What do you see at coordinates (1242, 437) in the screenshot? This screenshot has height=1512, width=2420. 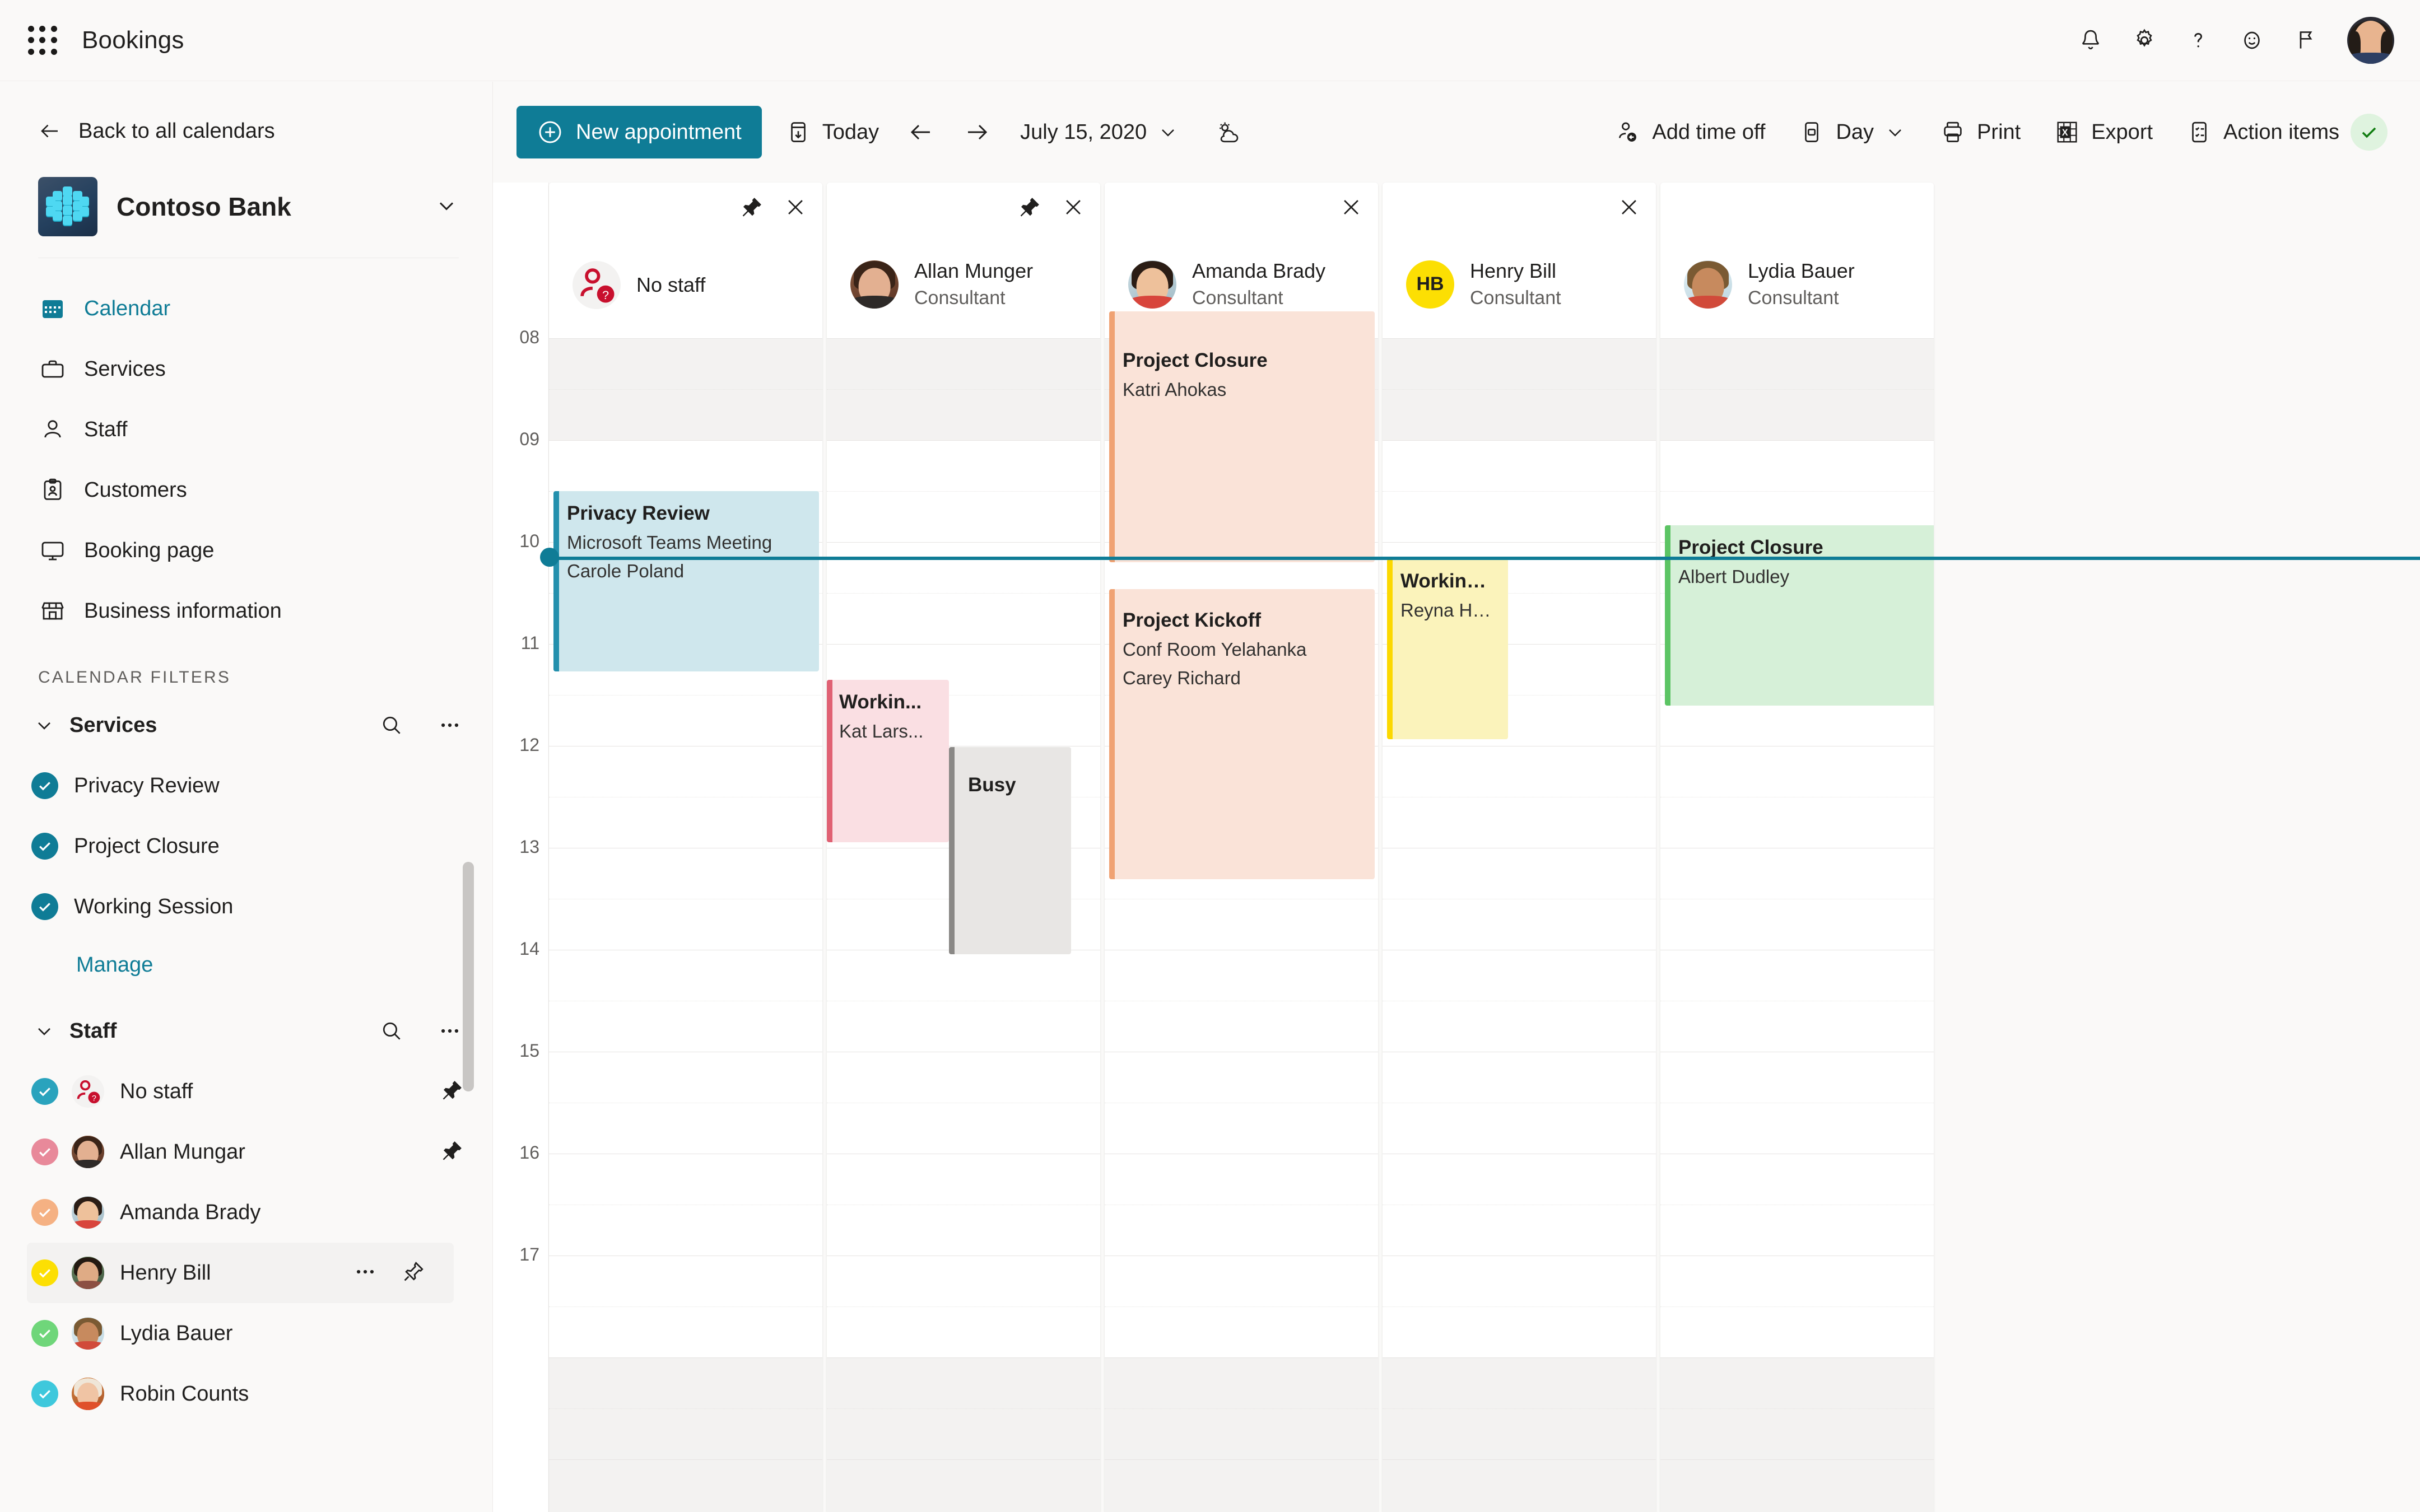 I see `event-project-closure-amanda: Project Closure Katri Ahokas` at bounding box center [1242, 437].